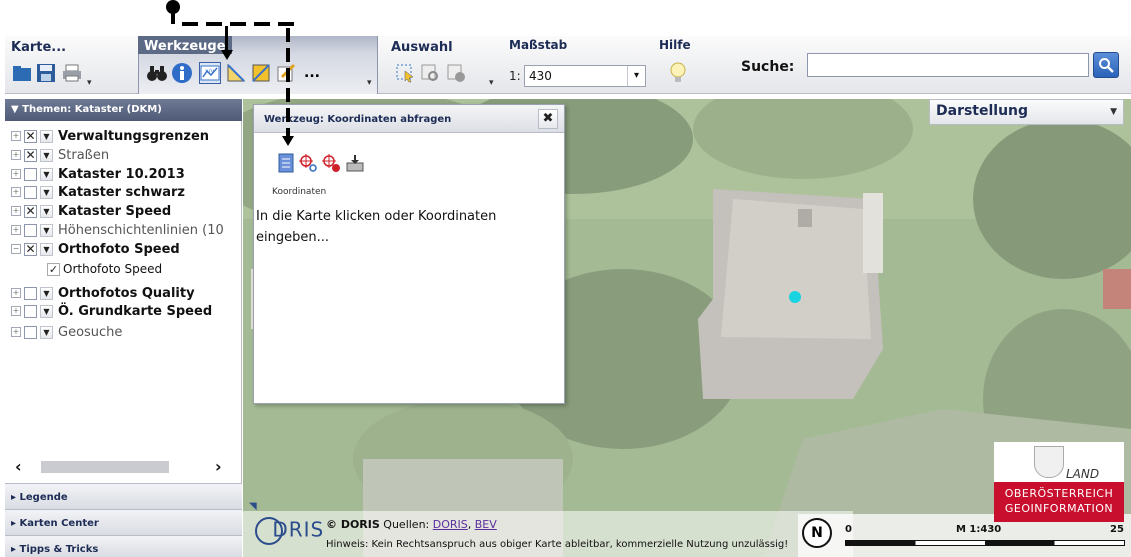  Describe the element at coordinates (331, 163) in the screenshot. I see `crosshair-delete-icon` at that location.